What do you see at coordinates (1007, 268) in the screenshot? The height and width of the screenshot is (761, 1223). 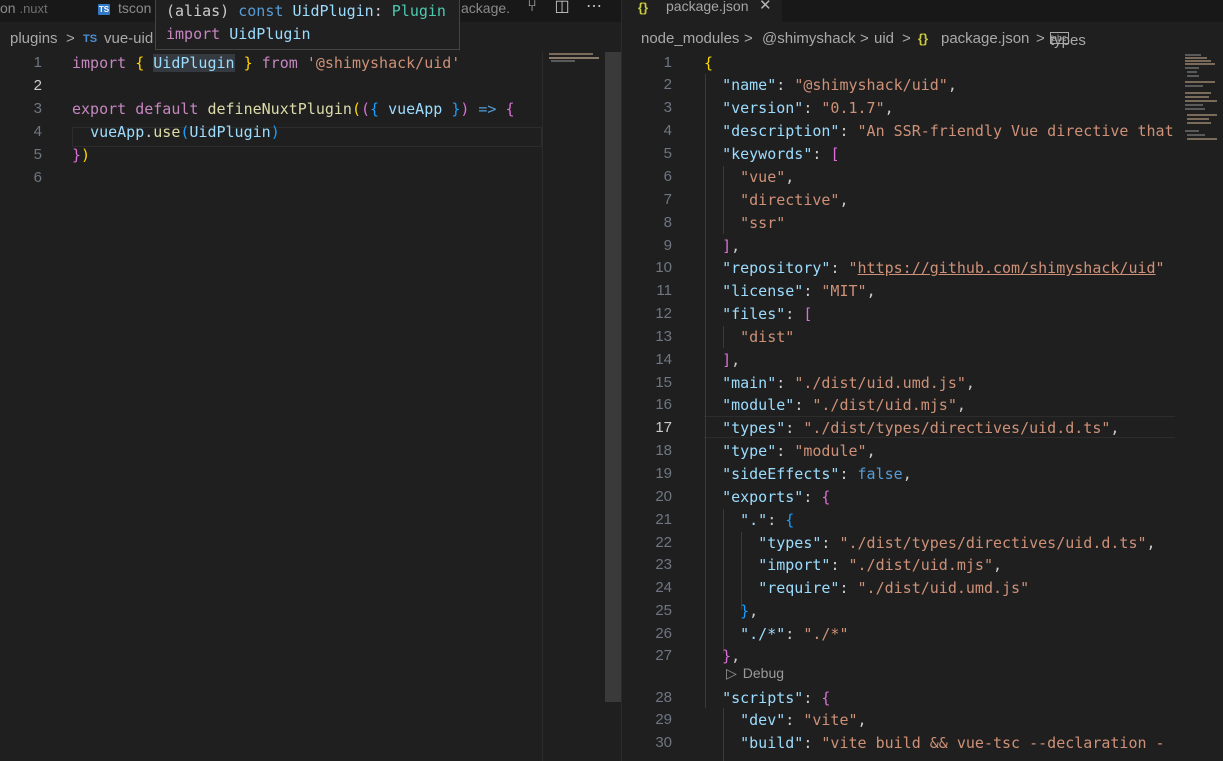 I see `repository-link: https://github.com/shimyshack/uid` at bounding box center [1007, 268].